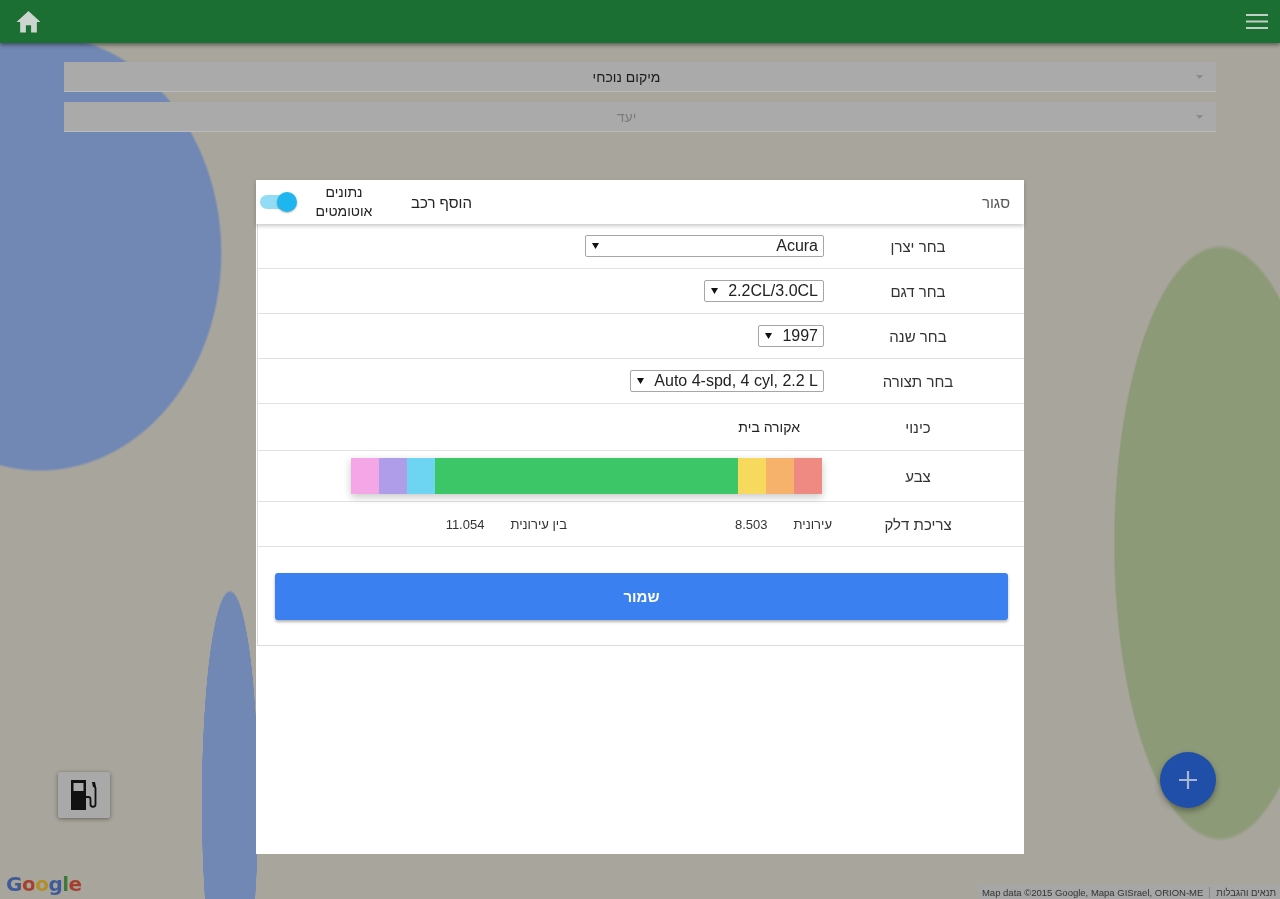 The height and width of the screenshot is (899, 1280). What do you see at coordinates (278, 202) in the screenshot?
I see `toggle-switch` at bounding box center [278, 202].